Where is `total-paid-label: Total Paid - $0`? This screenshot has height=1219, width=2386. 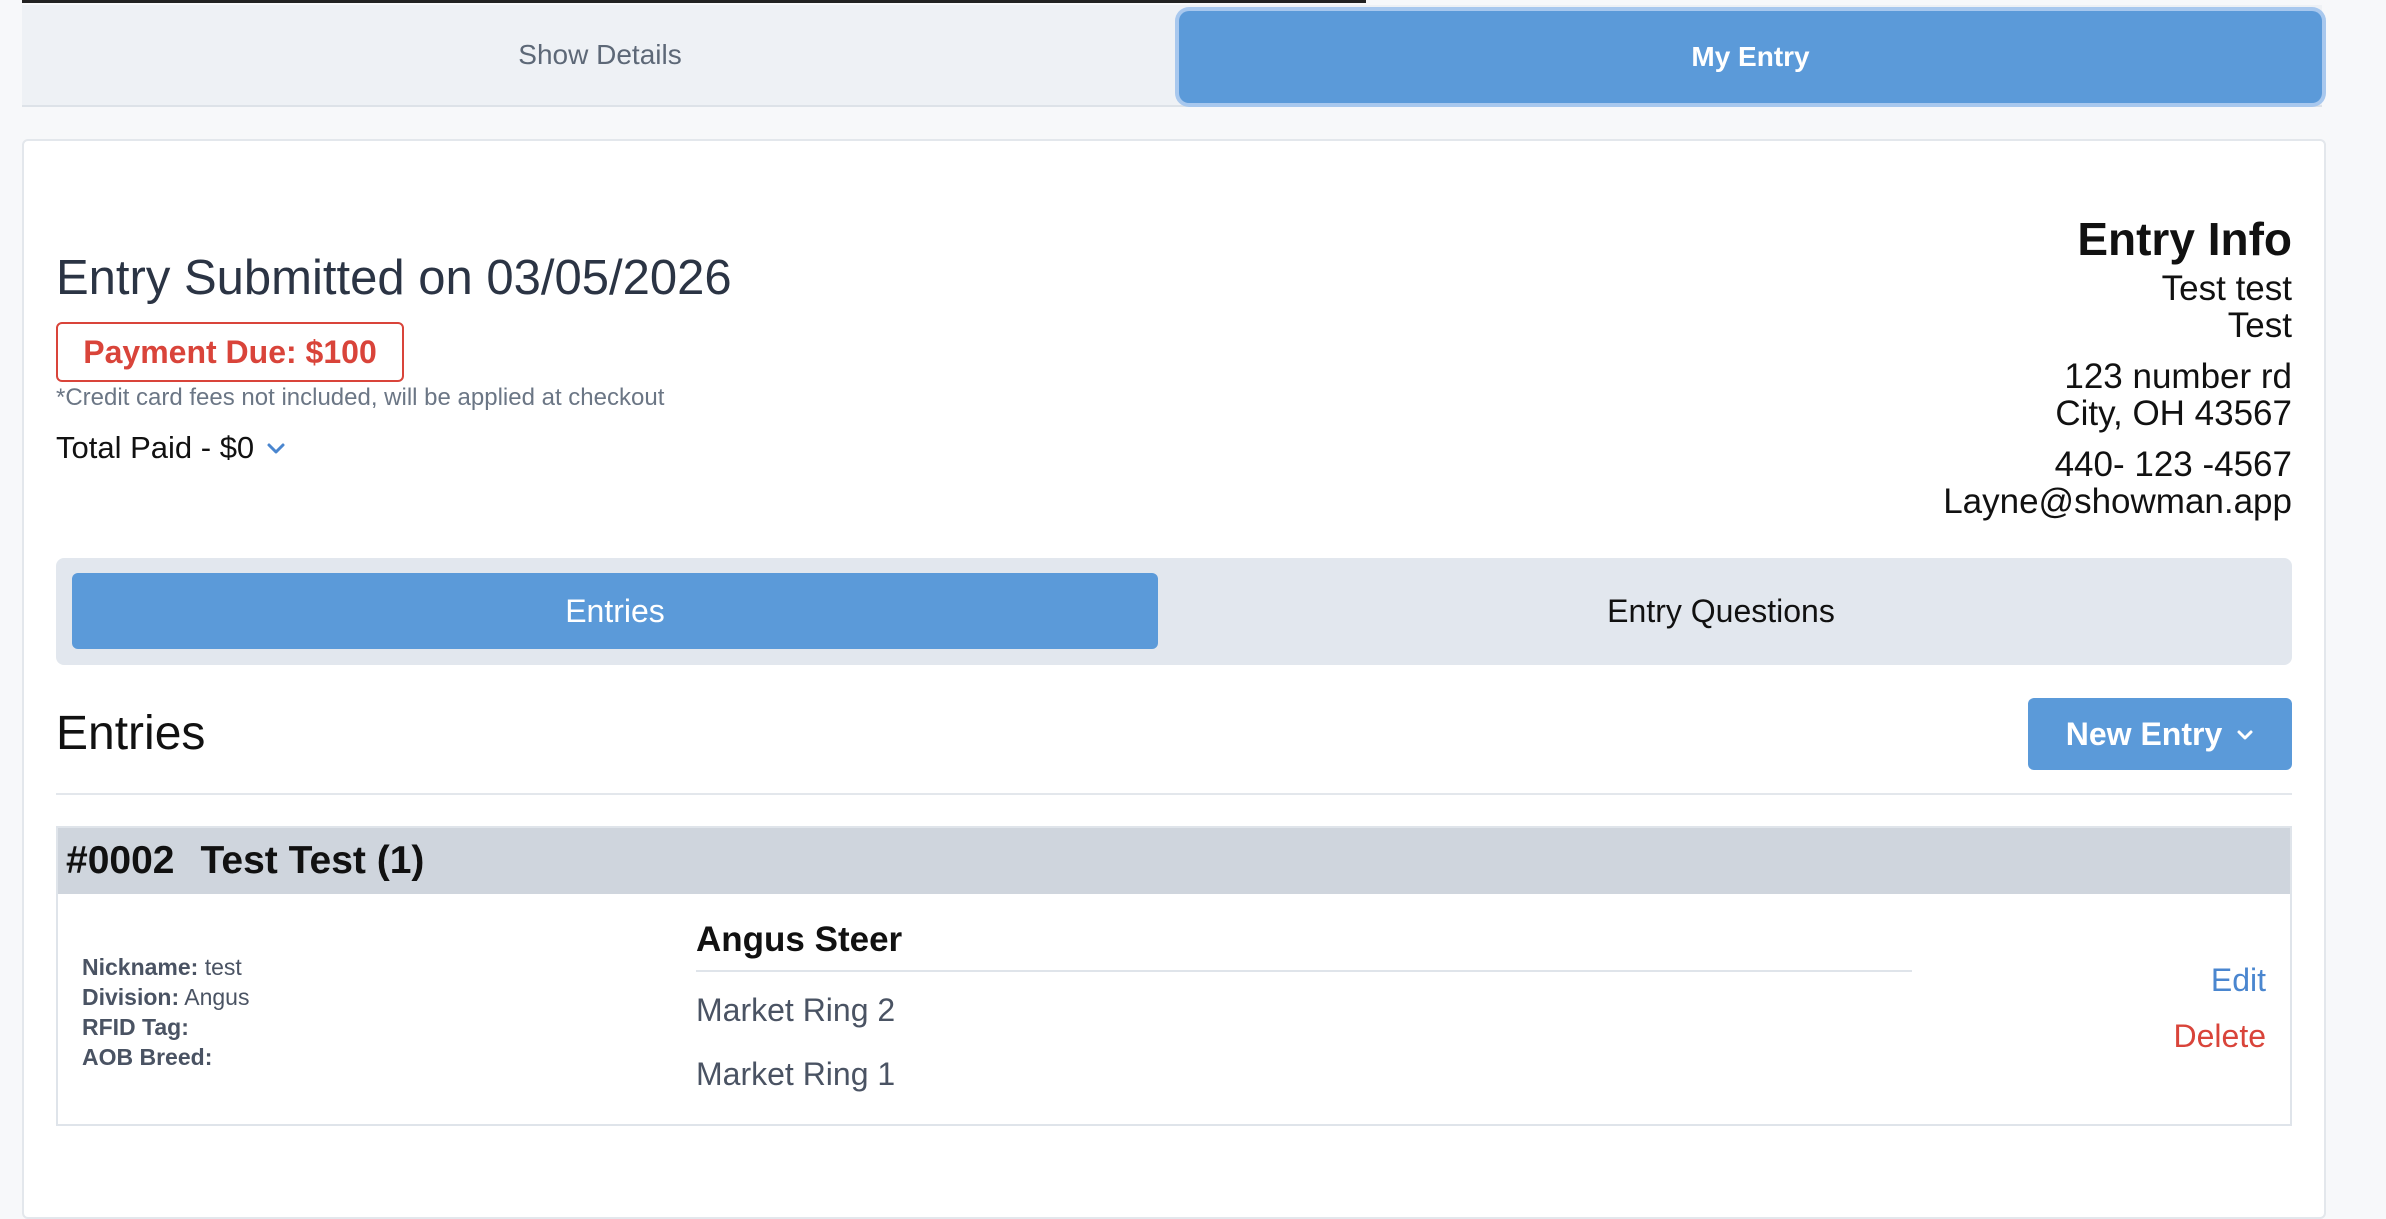
total-paid-label: Total Paid - $0 is located at coordinates (155, 447).